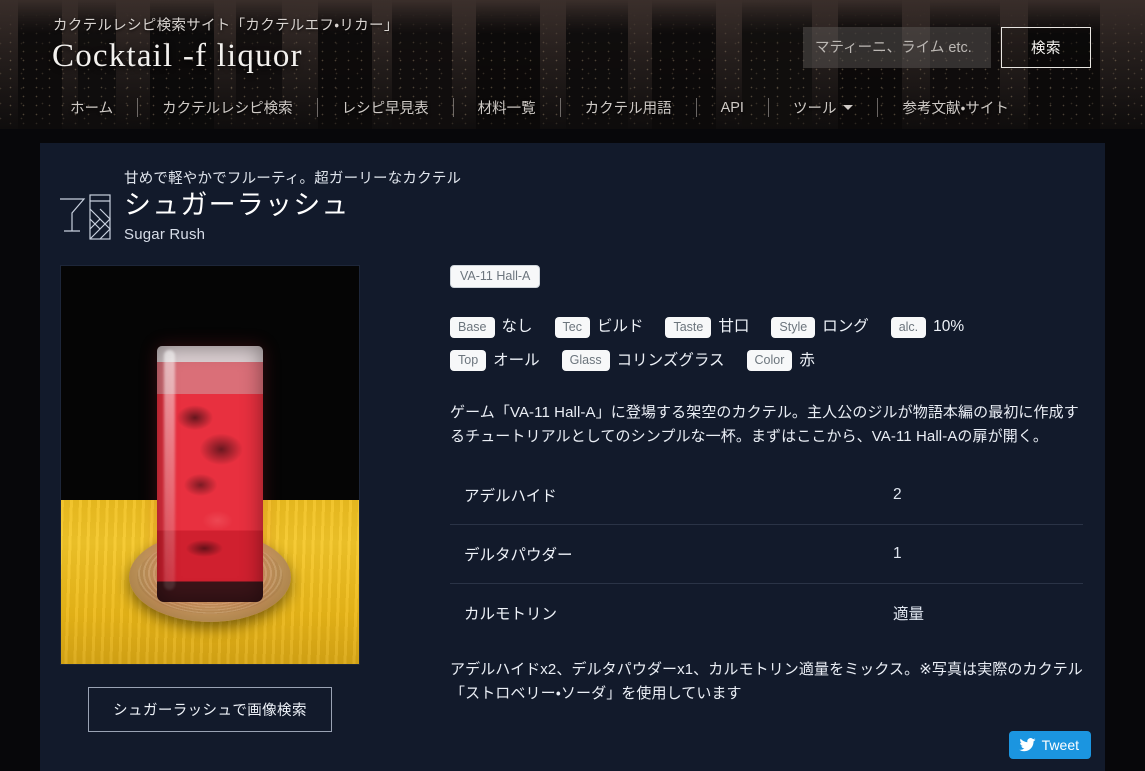 This screenshot has width=1145, height=771. Describe the element at coordinates (766, 277) in the screenshot. I see `series-tag-row: VA-11 Hall-A` at that location.